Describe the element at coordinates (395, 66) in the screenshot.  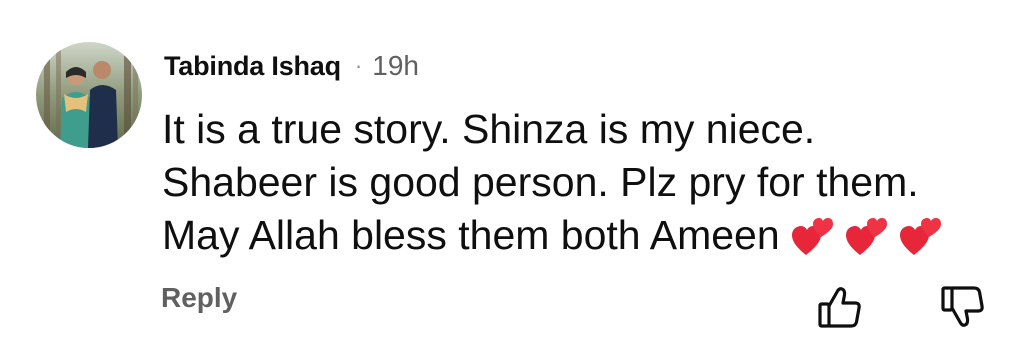
I see `comment-time: 19h` at that location.